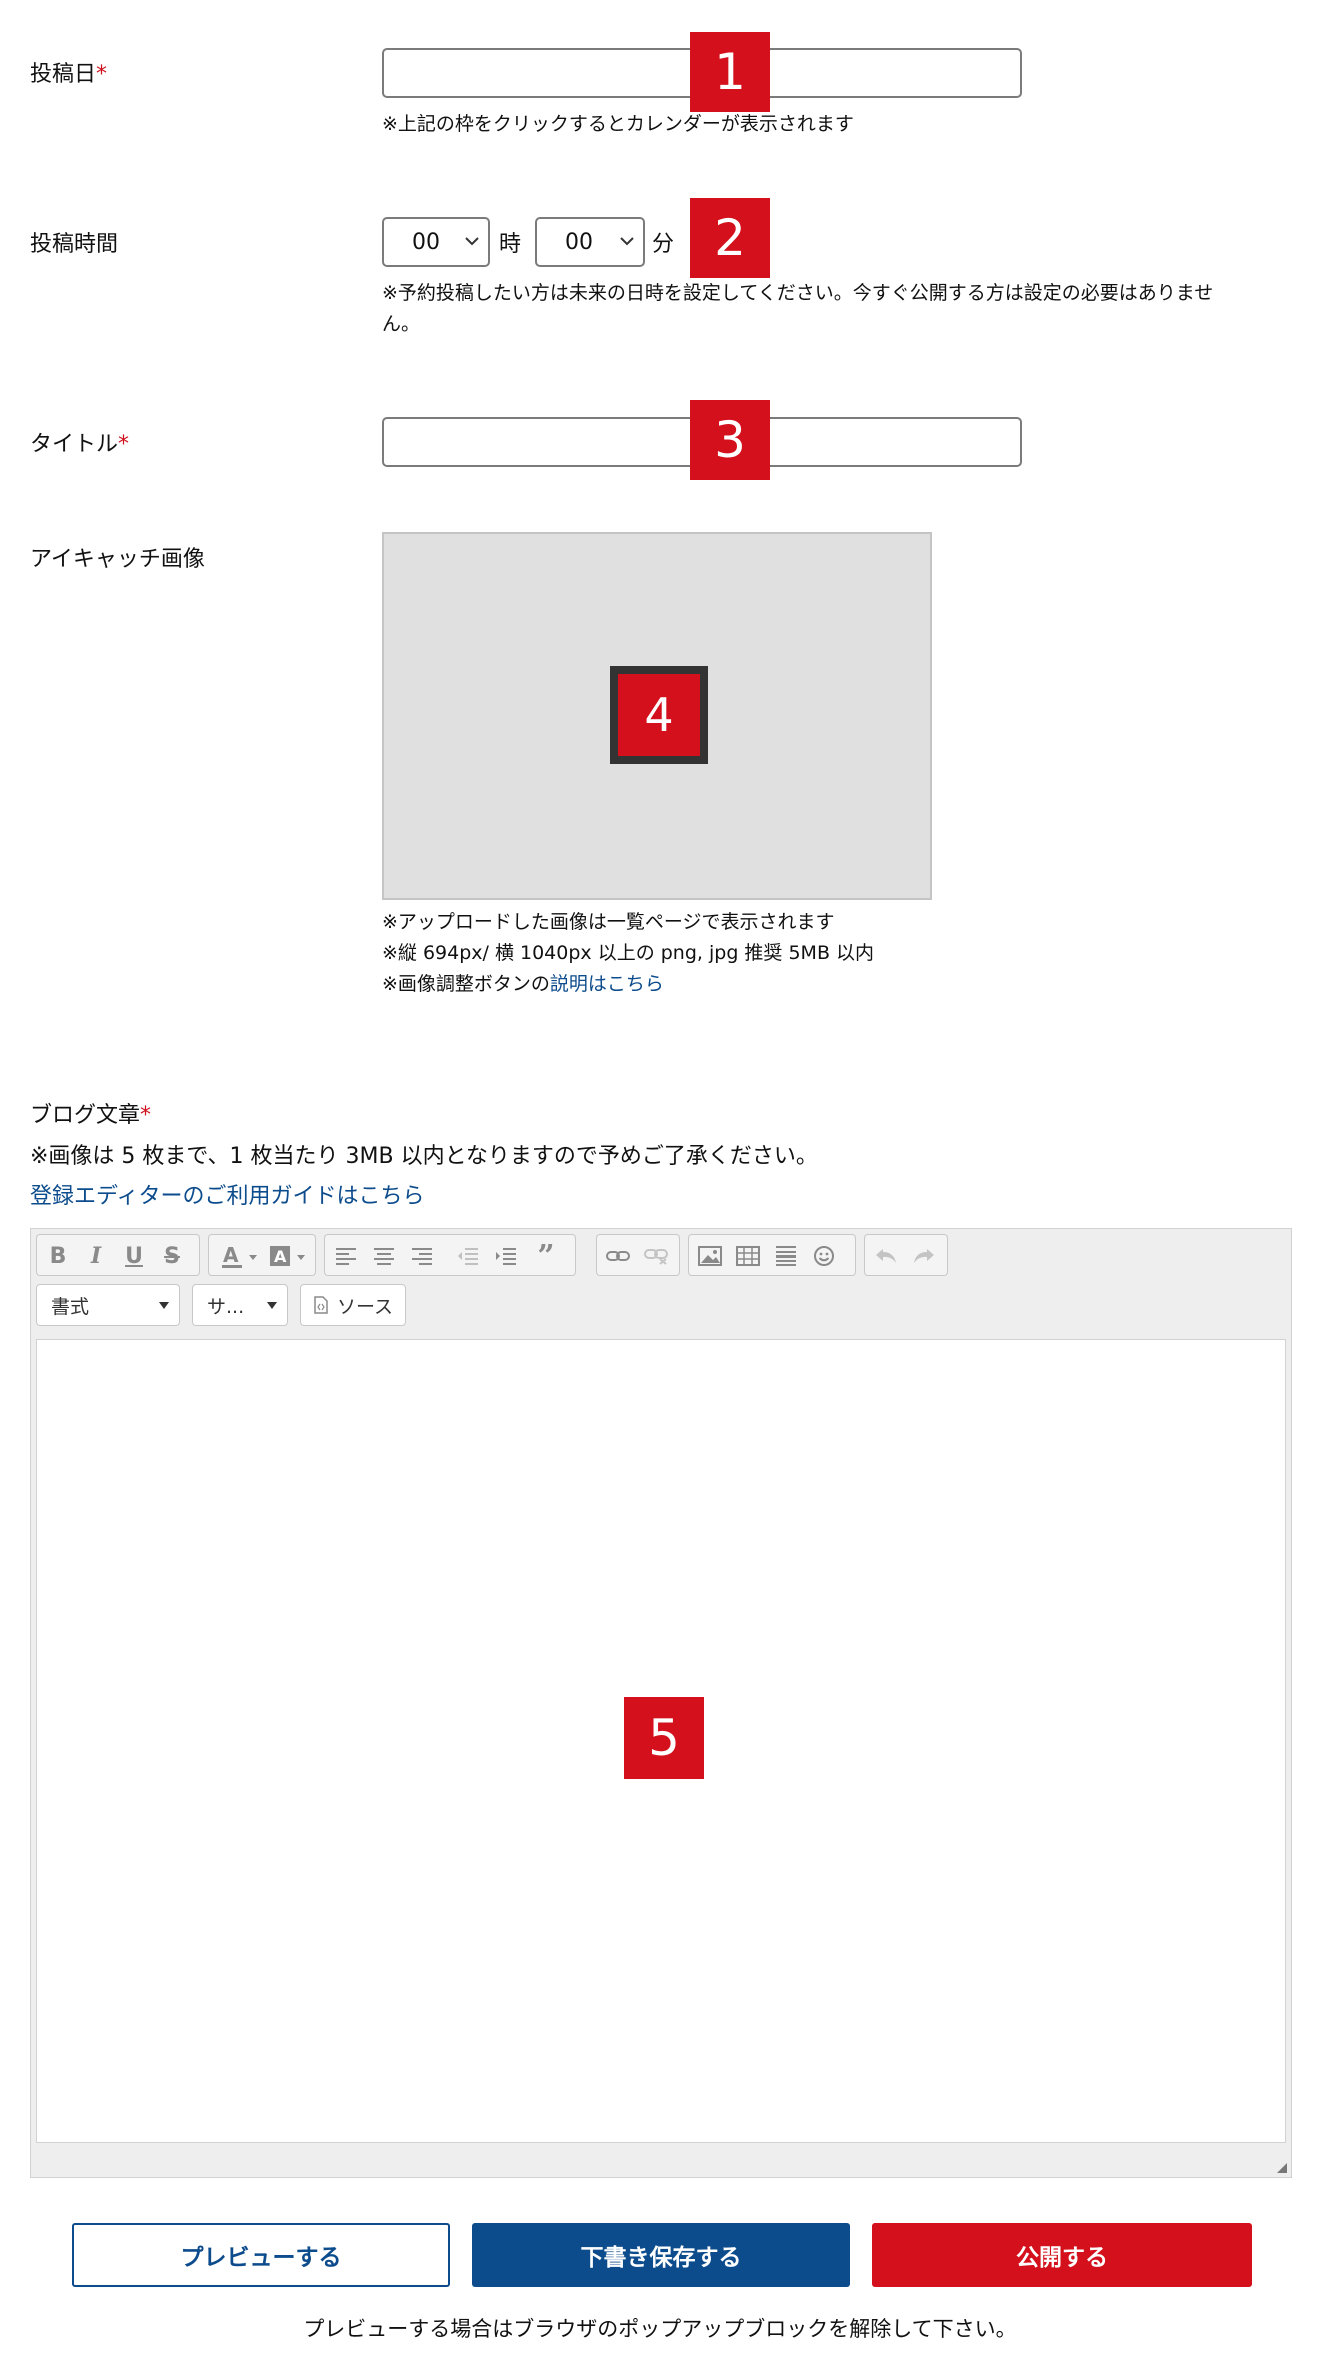 The height and width of the screenshot is (2360, 1320). I want to click on marker-badge-1: 1, so click(730, 72).